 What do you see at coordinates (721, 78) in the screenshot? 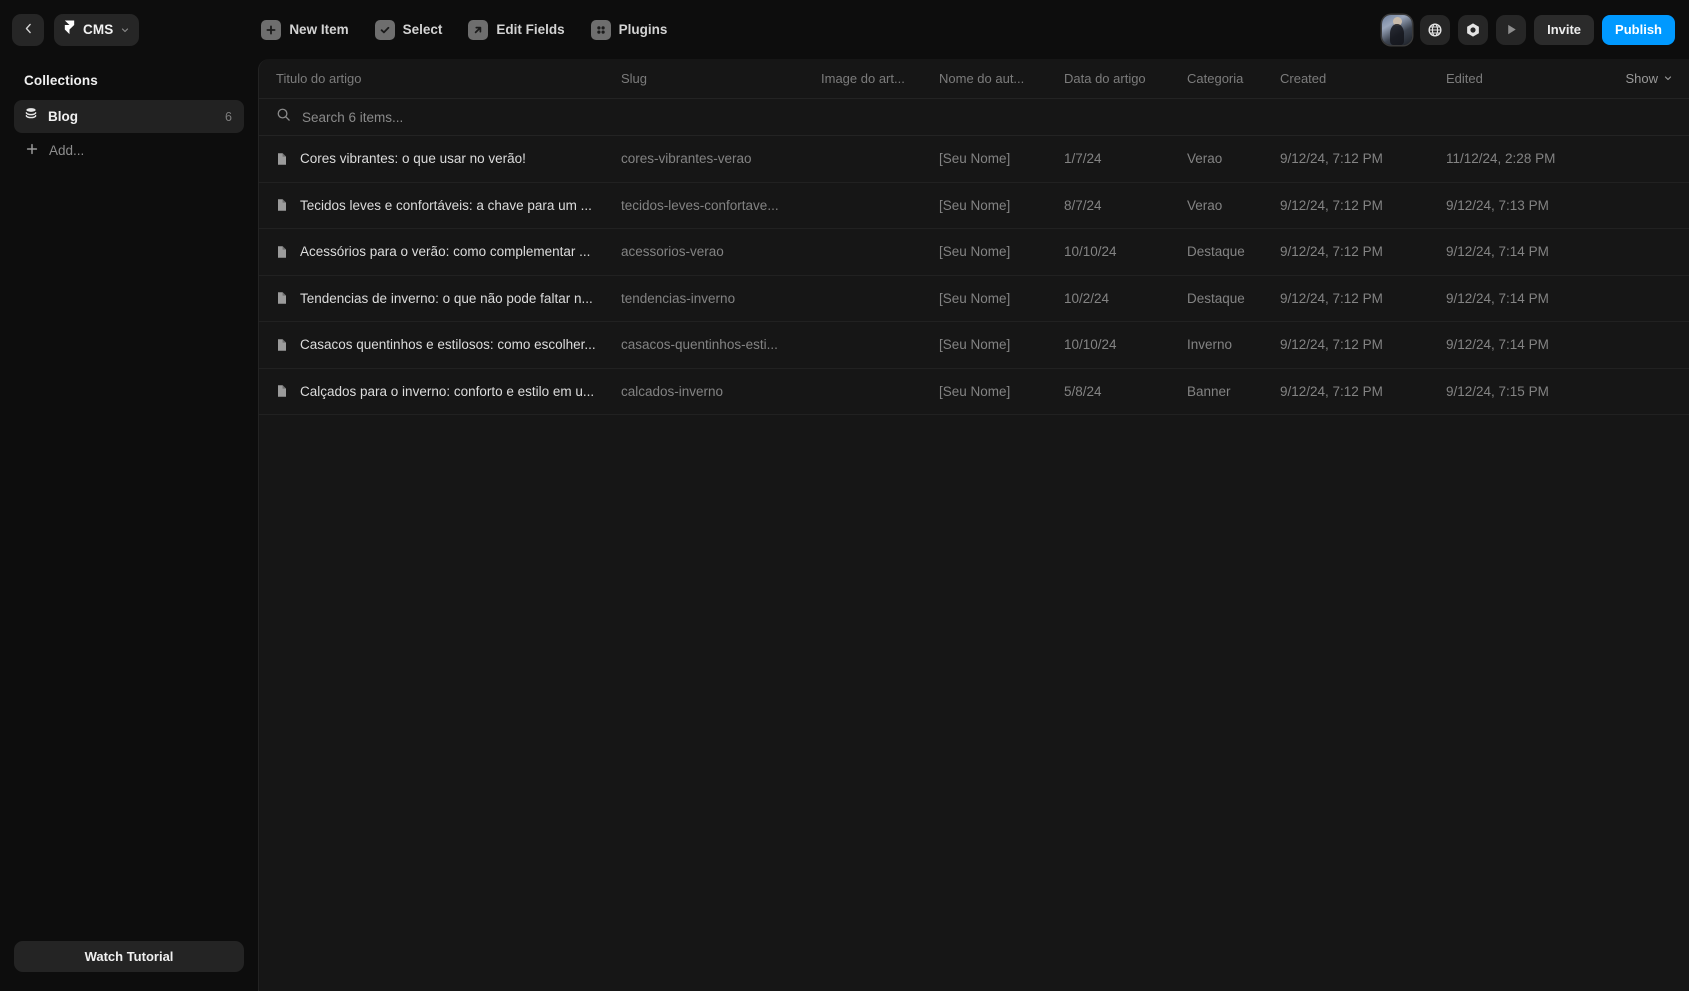
I see `column-header-slug: Slug` at bounding box center [721, 78].